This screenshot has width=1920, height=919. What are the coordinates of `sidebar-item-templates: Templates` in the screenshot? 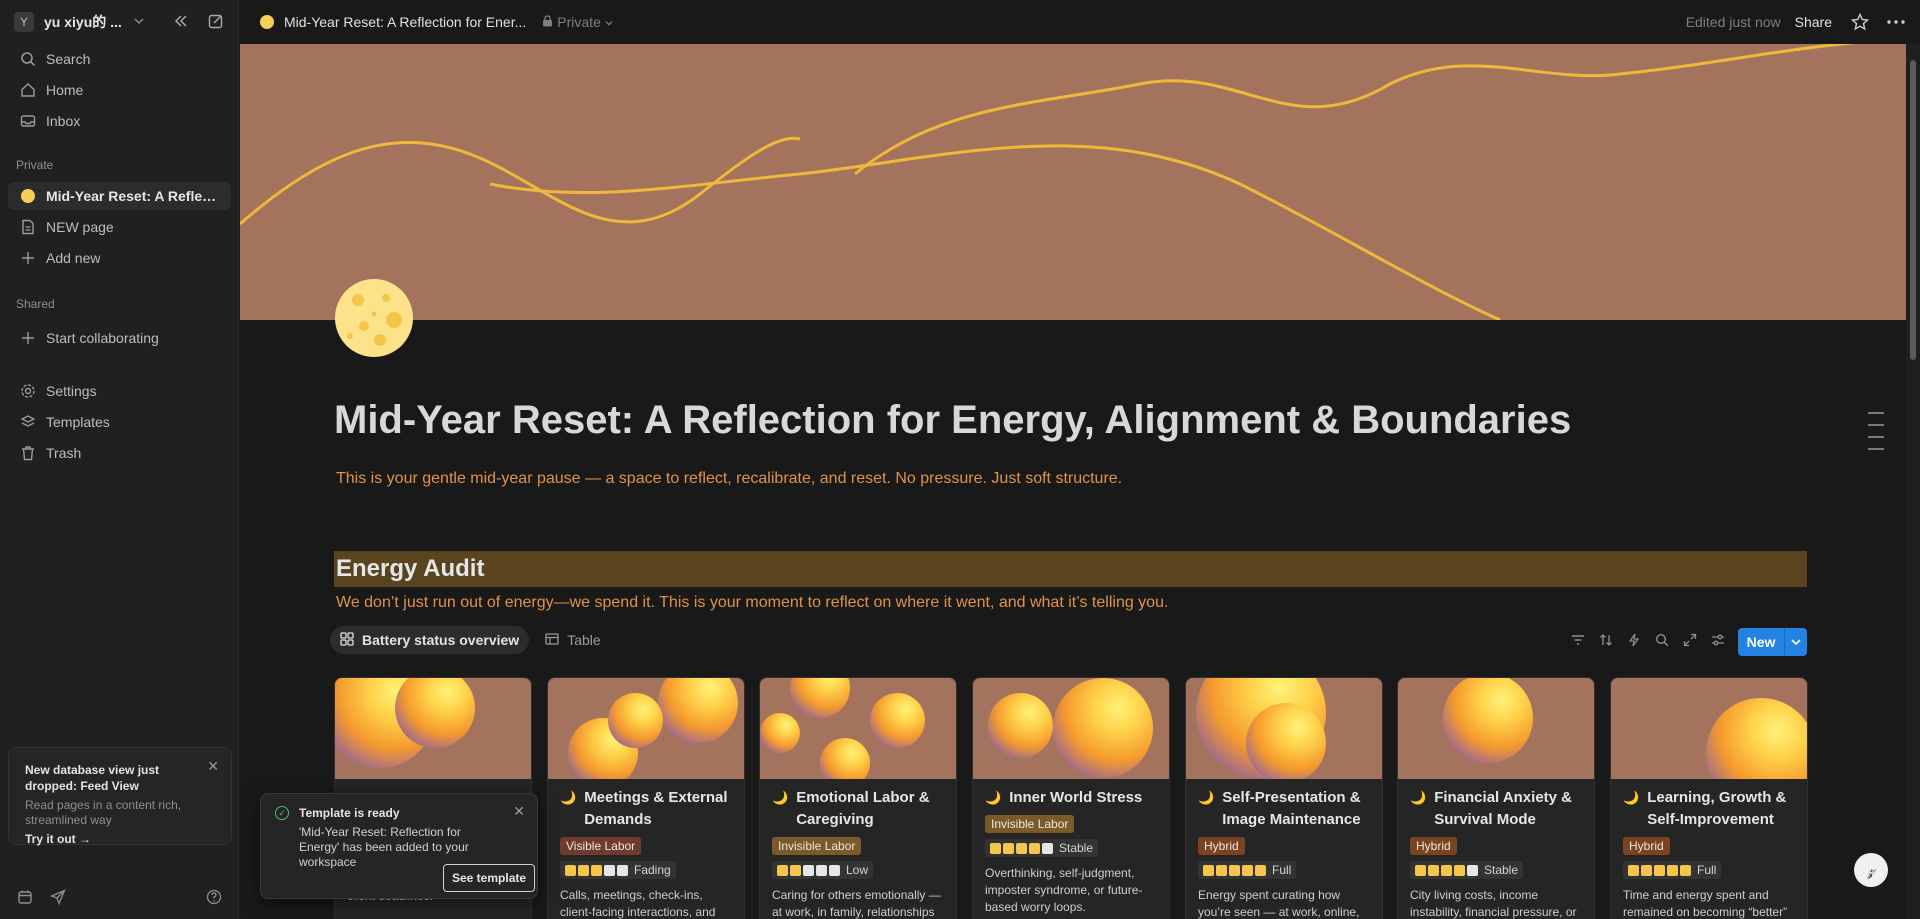 It's located at (119, 422).